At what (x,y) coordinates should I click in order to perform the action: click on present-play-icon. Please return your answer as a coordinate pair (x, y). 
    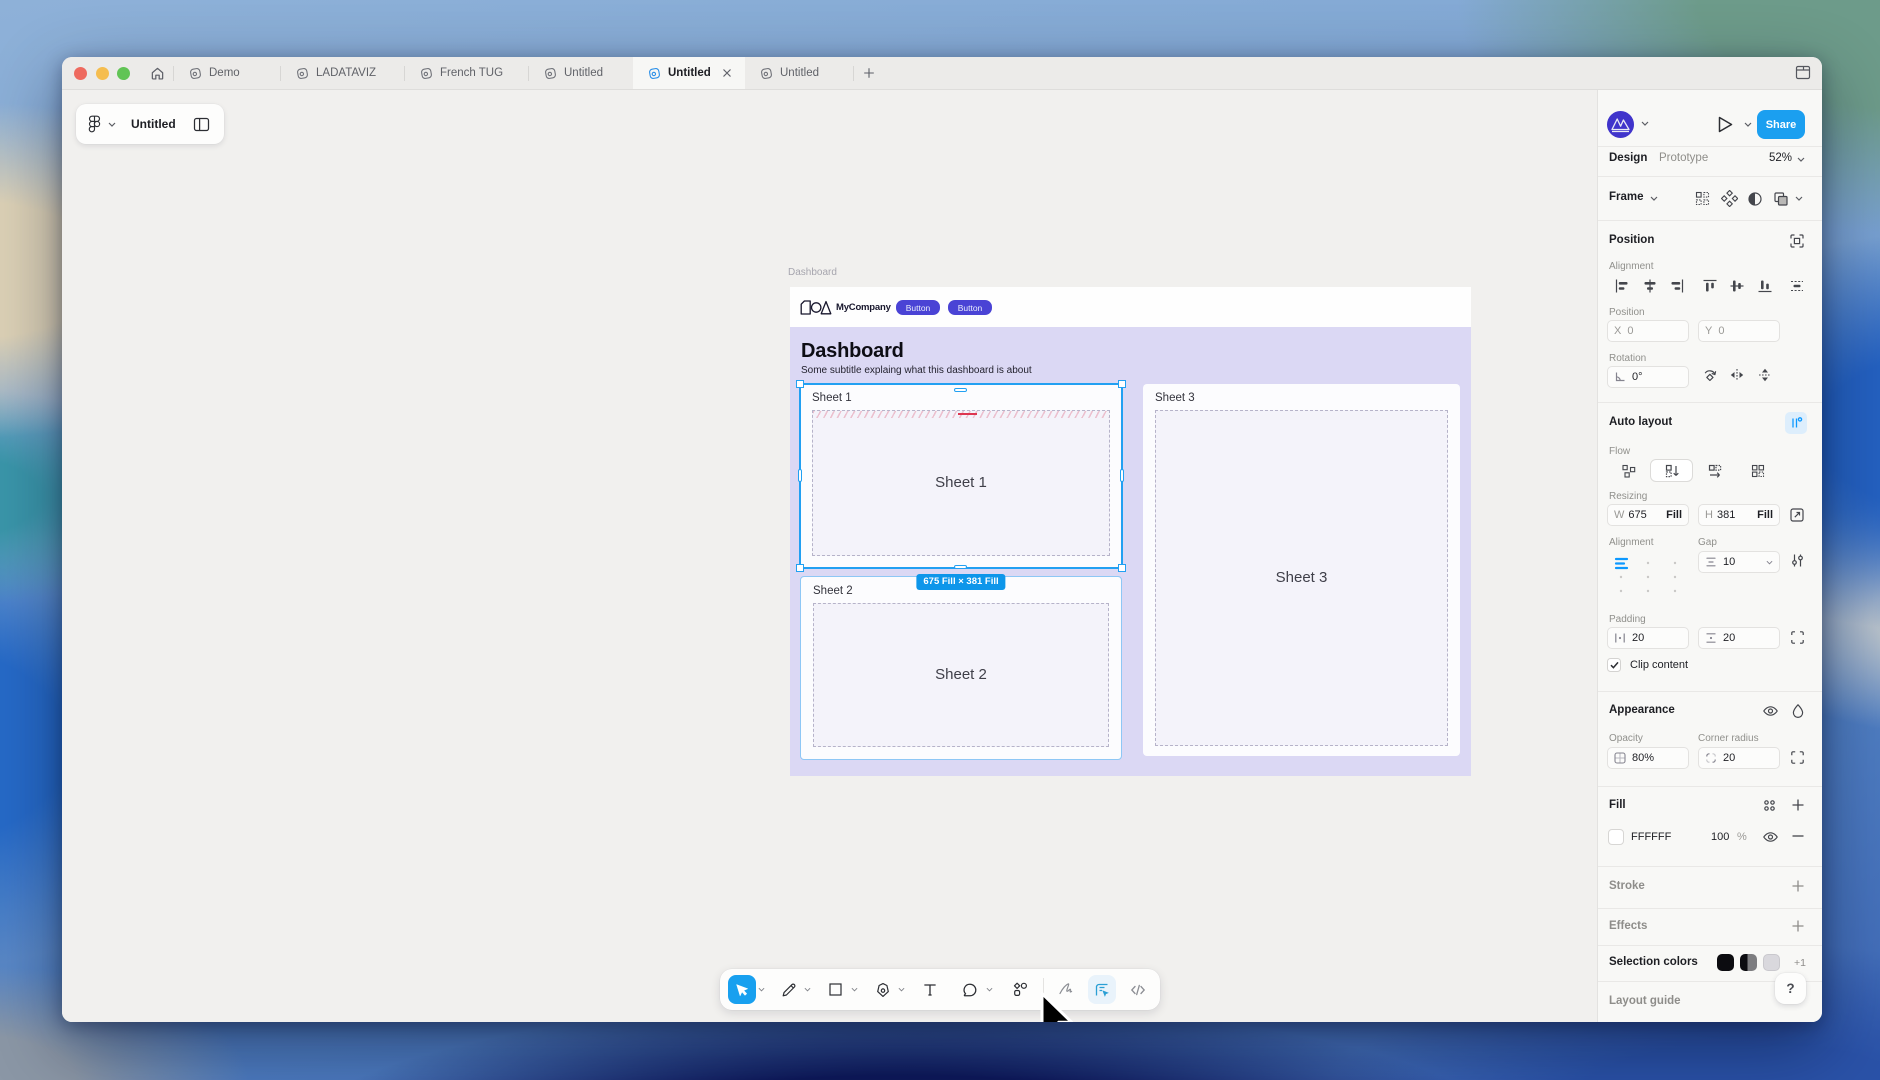
    Looking at the image, I should click on (1725, 124).